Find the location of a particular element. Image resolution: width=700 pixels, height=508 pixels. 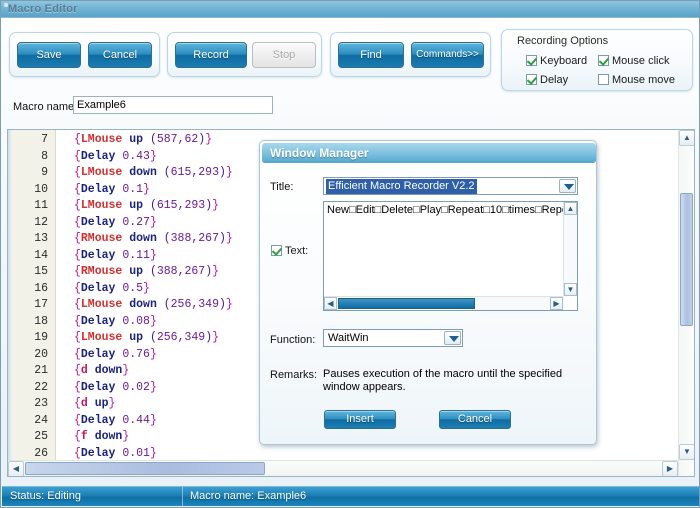

function-chevron-down-icon is located at coordinates (452, 338).